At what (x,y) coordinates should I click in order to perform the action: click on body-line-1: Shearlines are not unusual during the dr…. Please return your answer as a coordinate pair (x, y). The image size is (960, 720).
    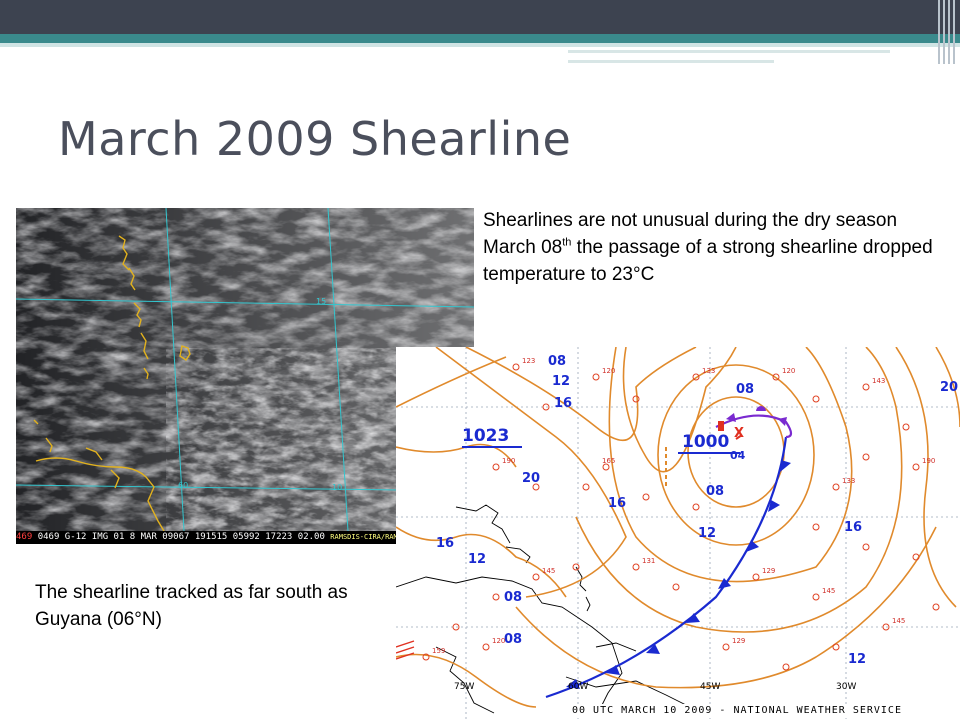
    Looking at the image, I should click on (690, 220).